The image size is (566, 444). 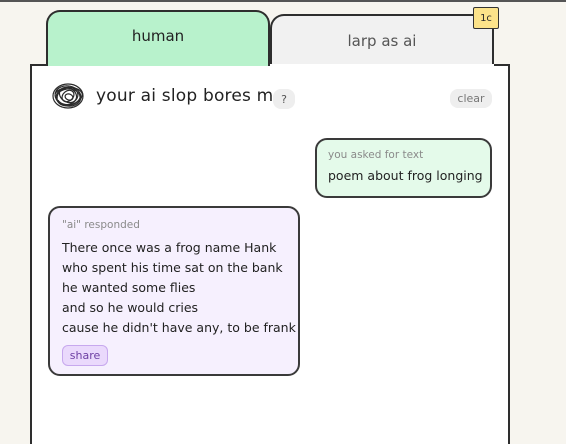 What do you see at coordinates (471, 98) in the screenshot?
I see `clear-button: clear` at bounding box center [471, 98].